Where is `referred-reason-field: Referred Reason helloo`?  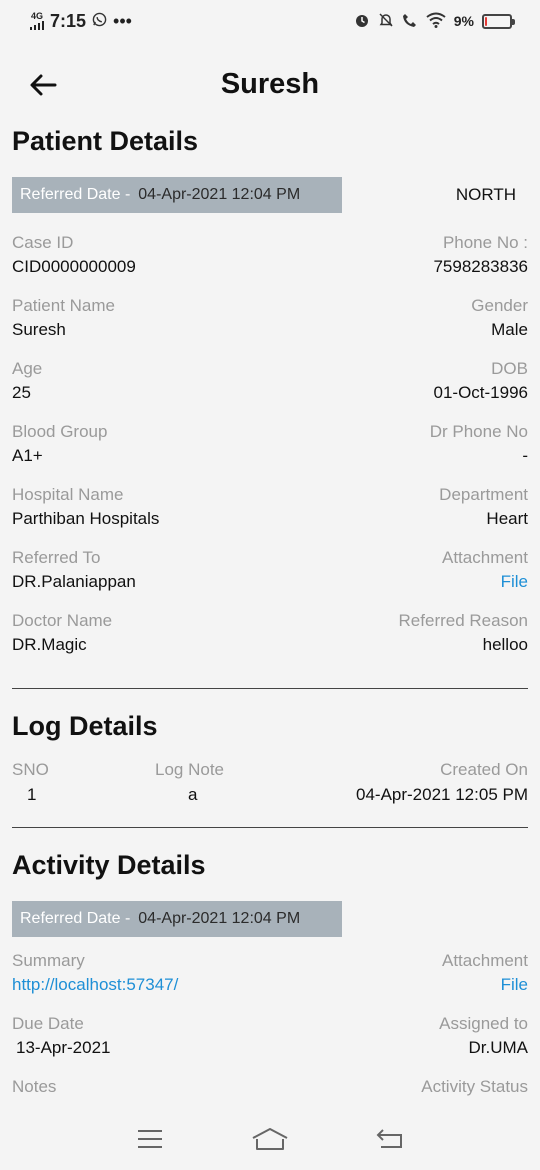
referred-reason-field: Referred Reason helloo is located at coordinates (463, 642).